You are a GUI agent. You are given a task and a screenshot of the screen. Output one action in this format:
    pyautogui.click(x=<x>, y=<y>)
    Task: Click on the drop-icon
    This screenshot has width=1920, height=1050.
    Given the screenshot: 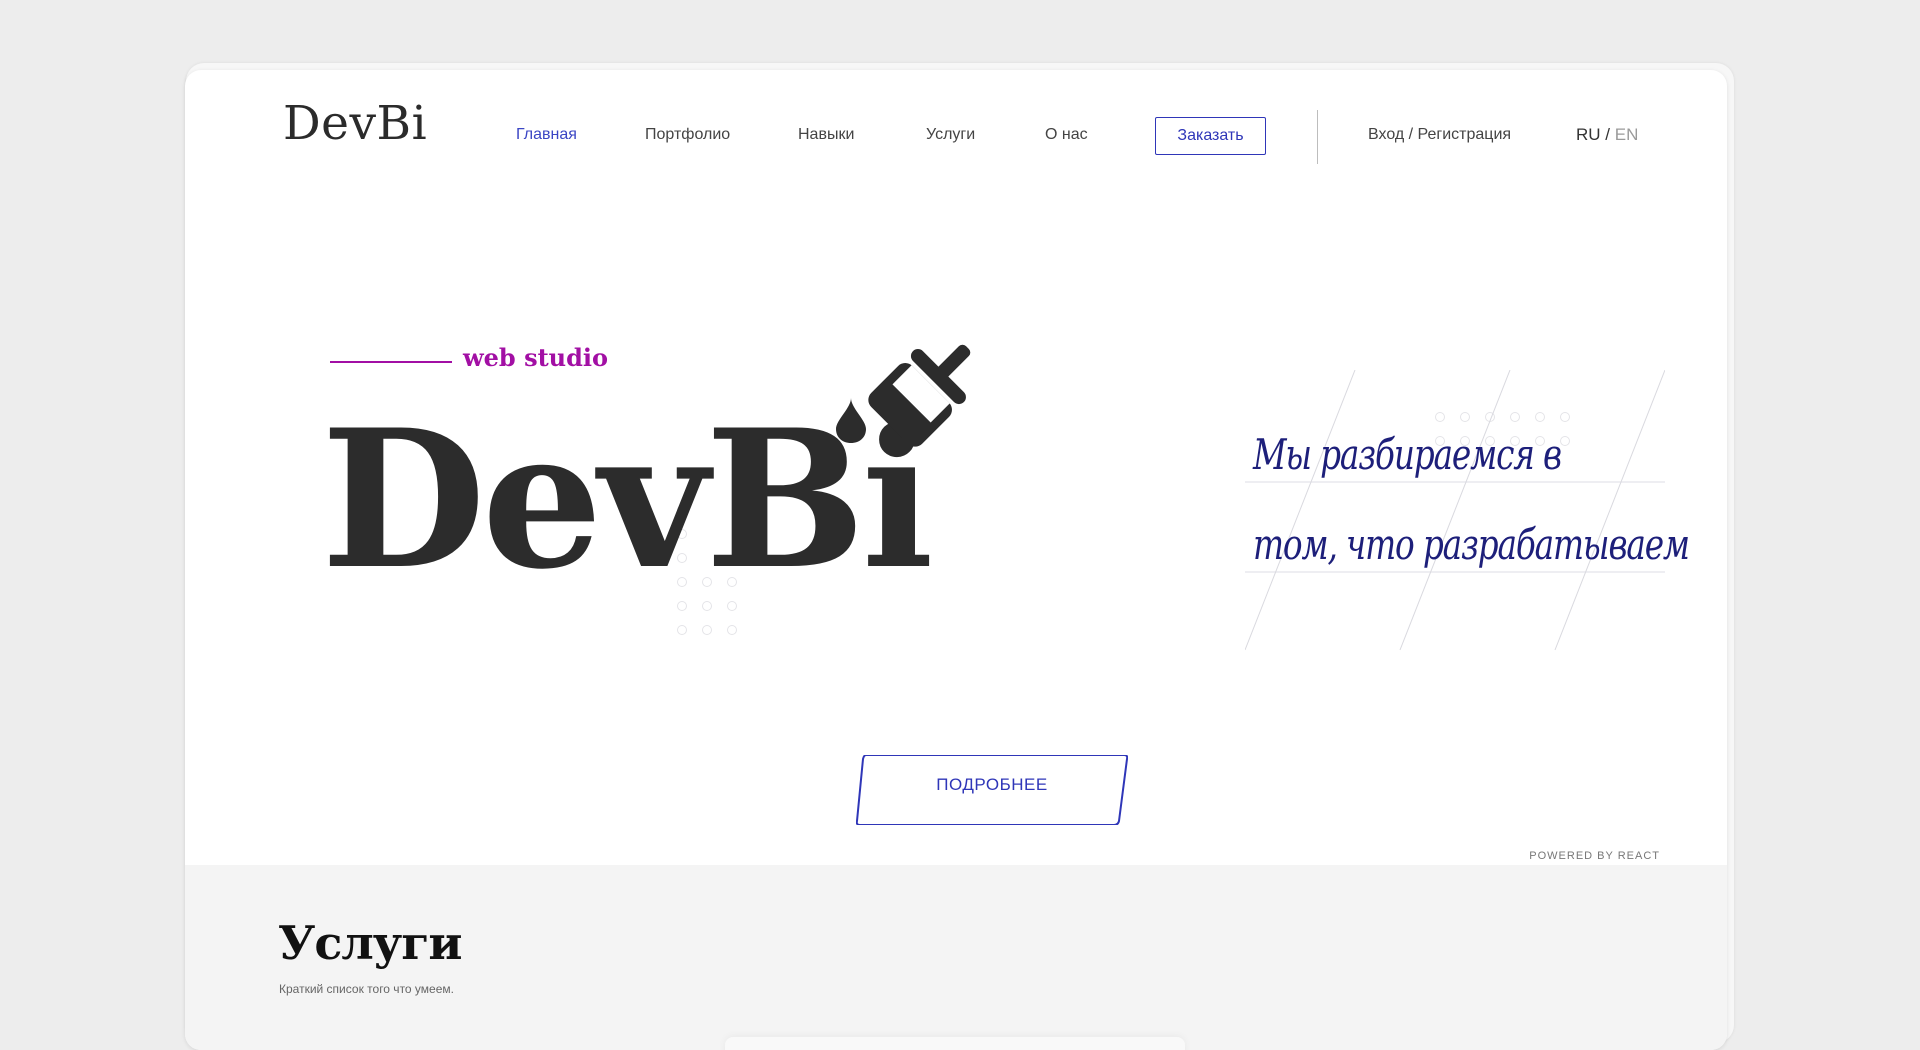 What is the action you would take?
    pyautogui.click(x=851, y=423)
    